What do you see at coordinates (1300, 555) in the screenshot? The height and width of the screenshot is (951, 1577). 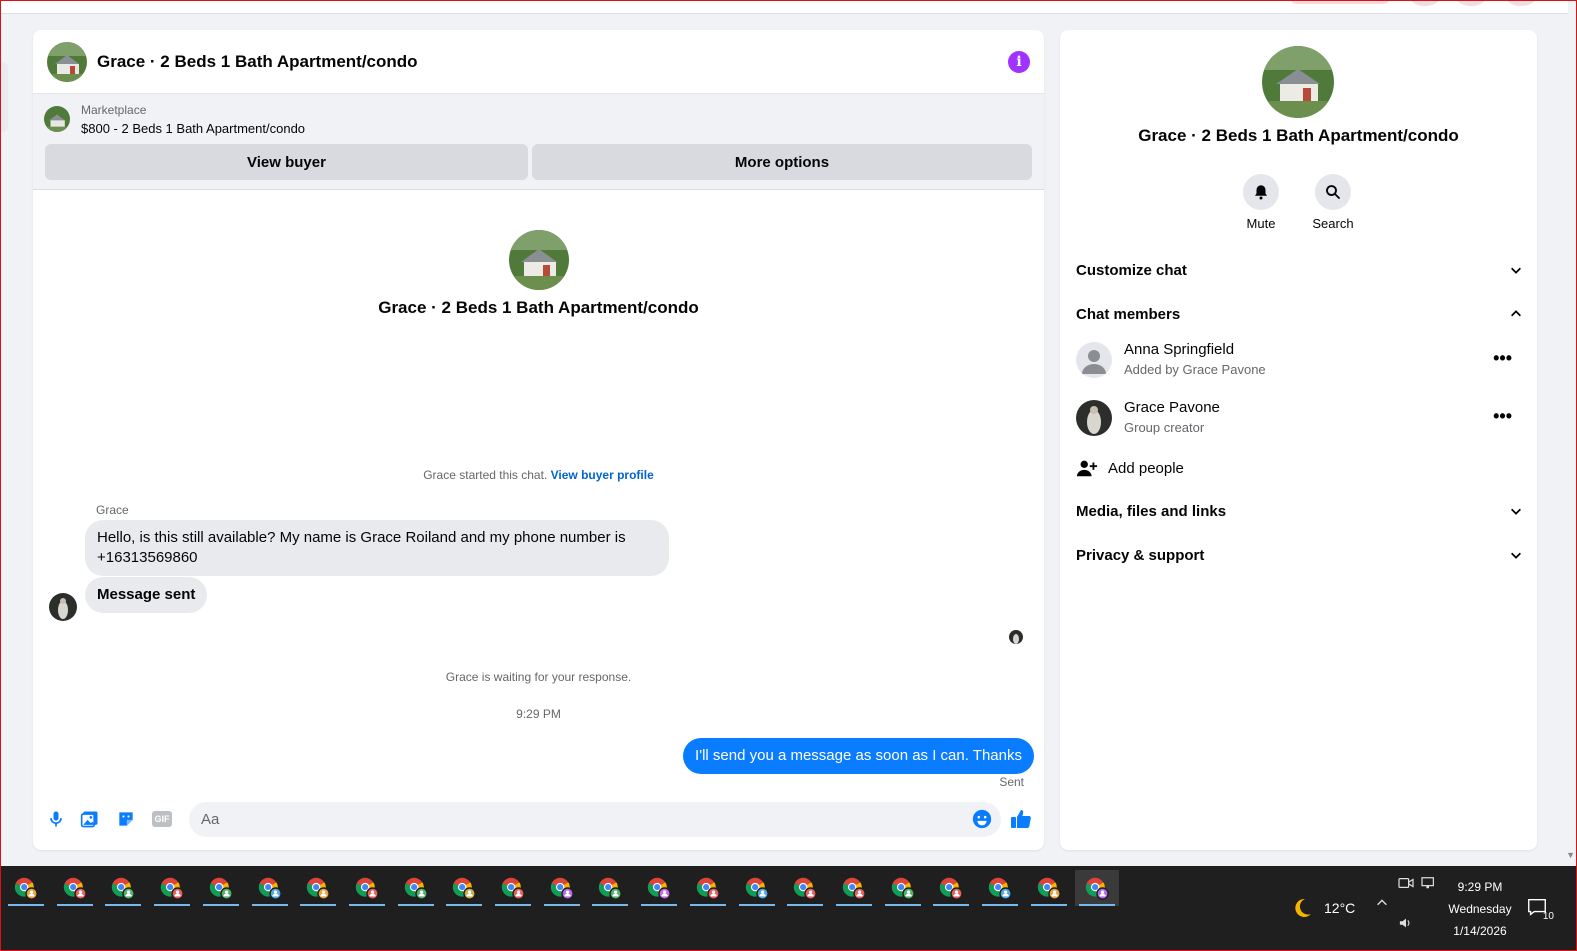 I see `privacy-support-section: Privacy & support` at bounding box center [1300, 555].